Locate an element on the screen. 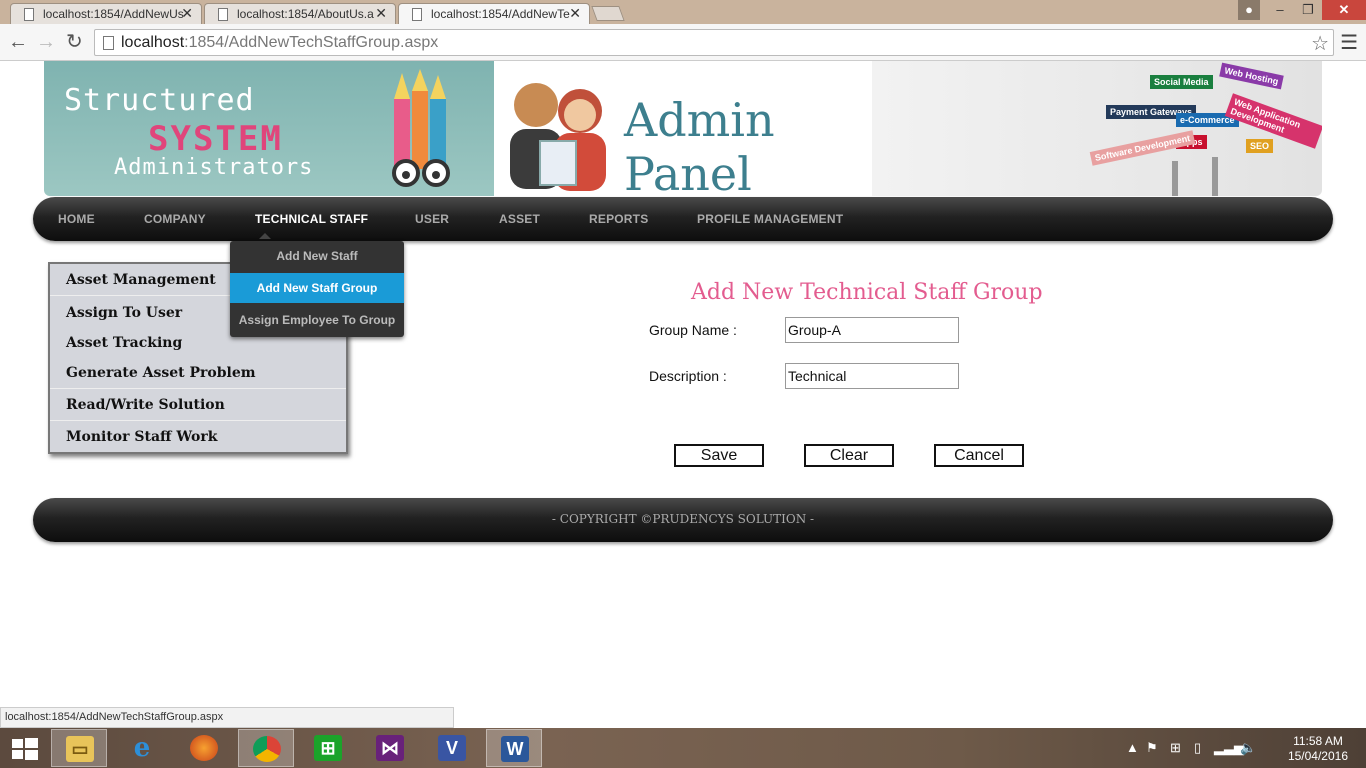 The image size is (1366, 768). taskbar-internet-explorer: e is located at coordinates (142, 748).